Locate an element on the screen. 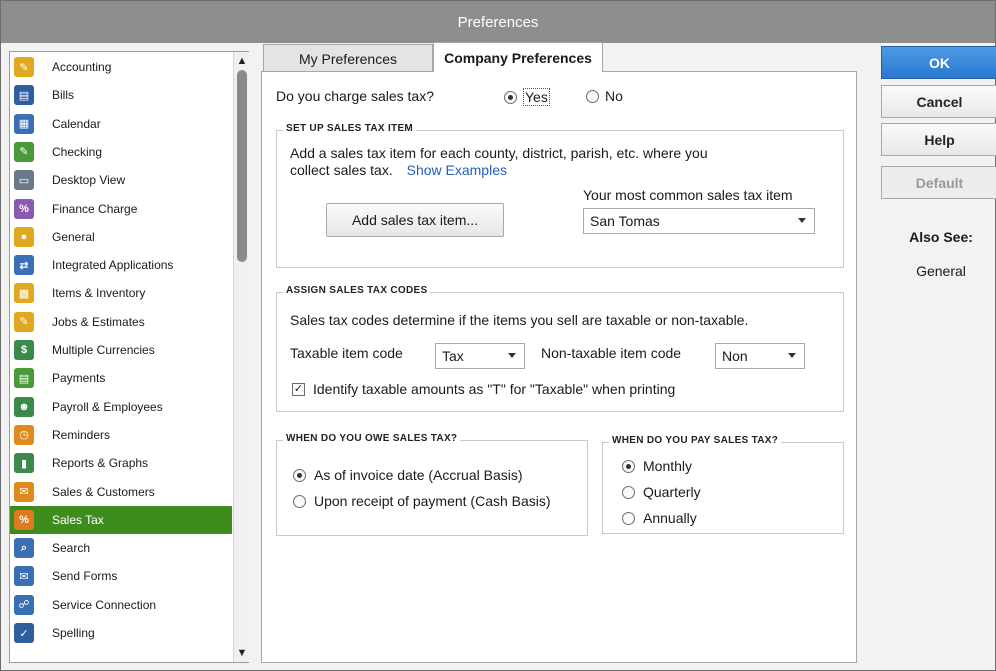 This screenshot has width=996, height=671. cancel-button: Cancel is located at coordinates (938, 101).